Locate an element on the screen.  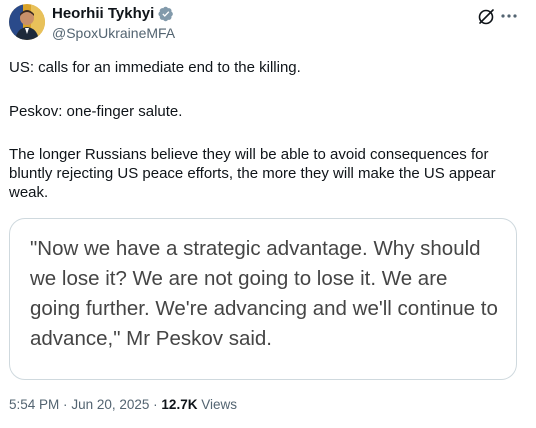
tweet-paragraph: Peskov: one-finger salute. is located at coordinates (96, 111).